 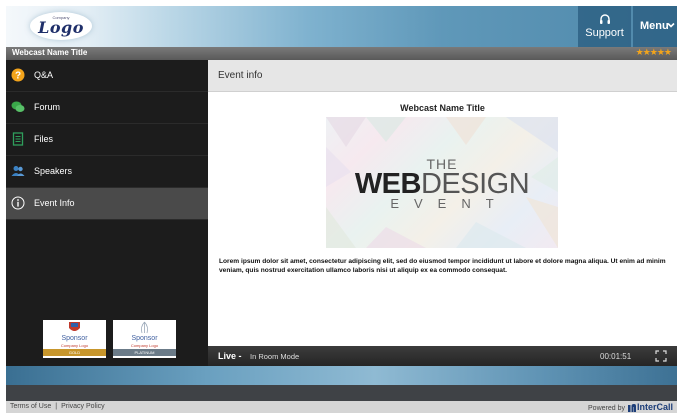 I want to click on panel-header: Event info, so click(x=442, y=76).